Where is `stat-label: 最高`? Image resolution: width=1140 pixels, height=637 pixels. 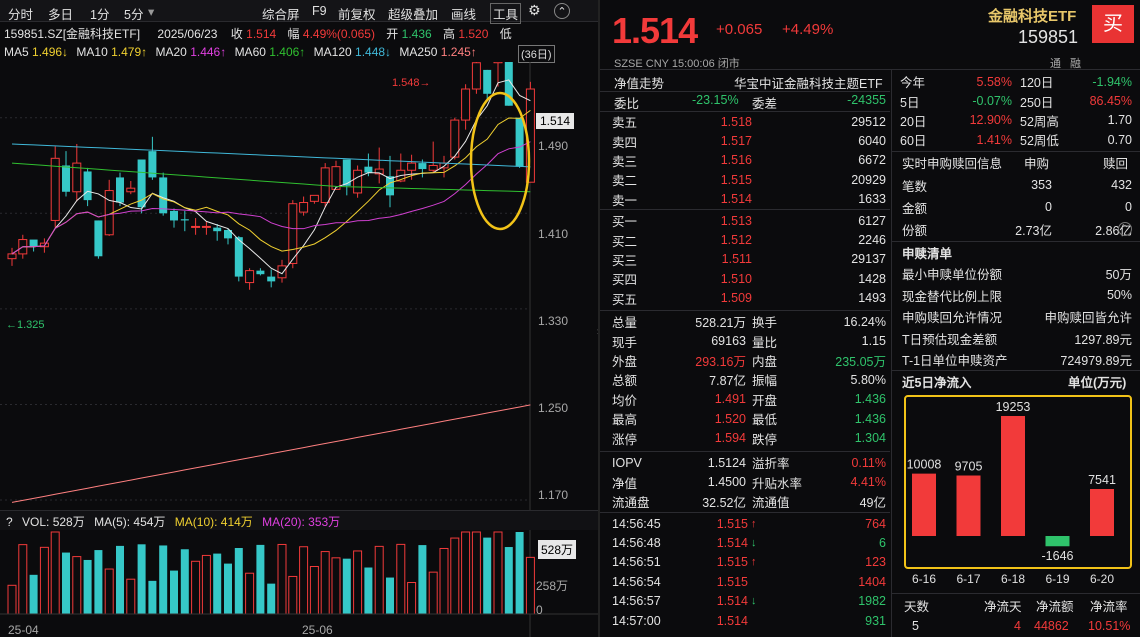 stat-label: 最高 is located at coordinates (625, 420).